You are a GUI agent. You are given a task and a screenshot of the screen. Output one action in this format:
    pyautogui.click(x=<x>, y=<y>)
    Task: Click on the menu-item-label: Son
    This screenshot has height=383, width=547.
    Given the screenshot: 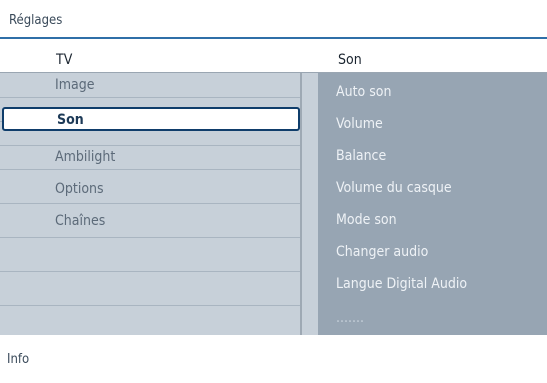 What is the action you would take?
    pyautogui.click(x=70, y=120)
    